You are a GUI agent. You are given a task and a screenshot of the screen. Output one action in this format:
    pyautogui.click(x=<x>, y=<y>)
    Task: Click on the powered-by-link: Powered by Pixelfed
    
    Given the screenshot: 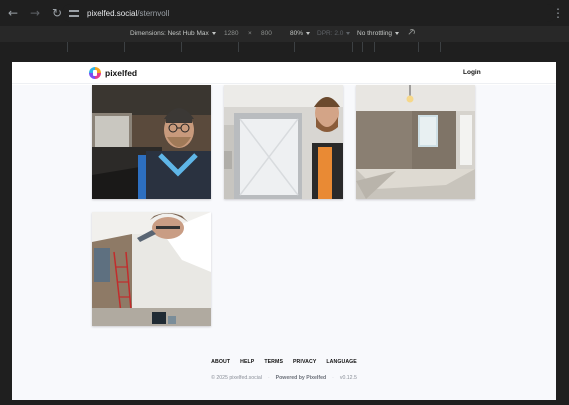 What is the action you would take?
    pyautogui.click(x=301, y=378)
    